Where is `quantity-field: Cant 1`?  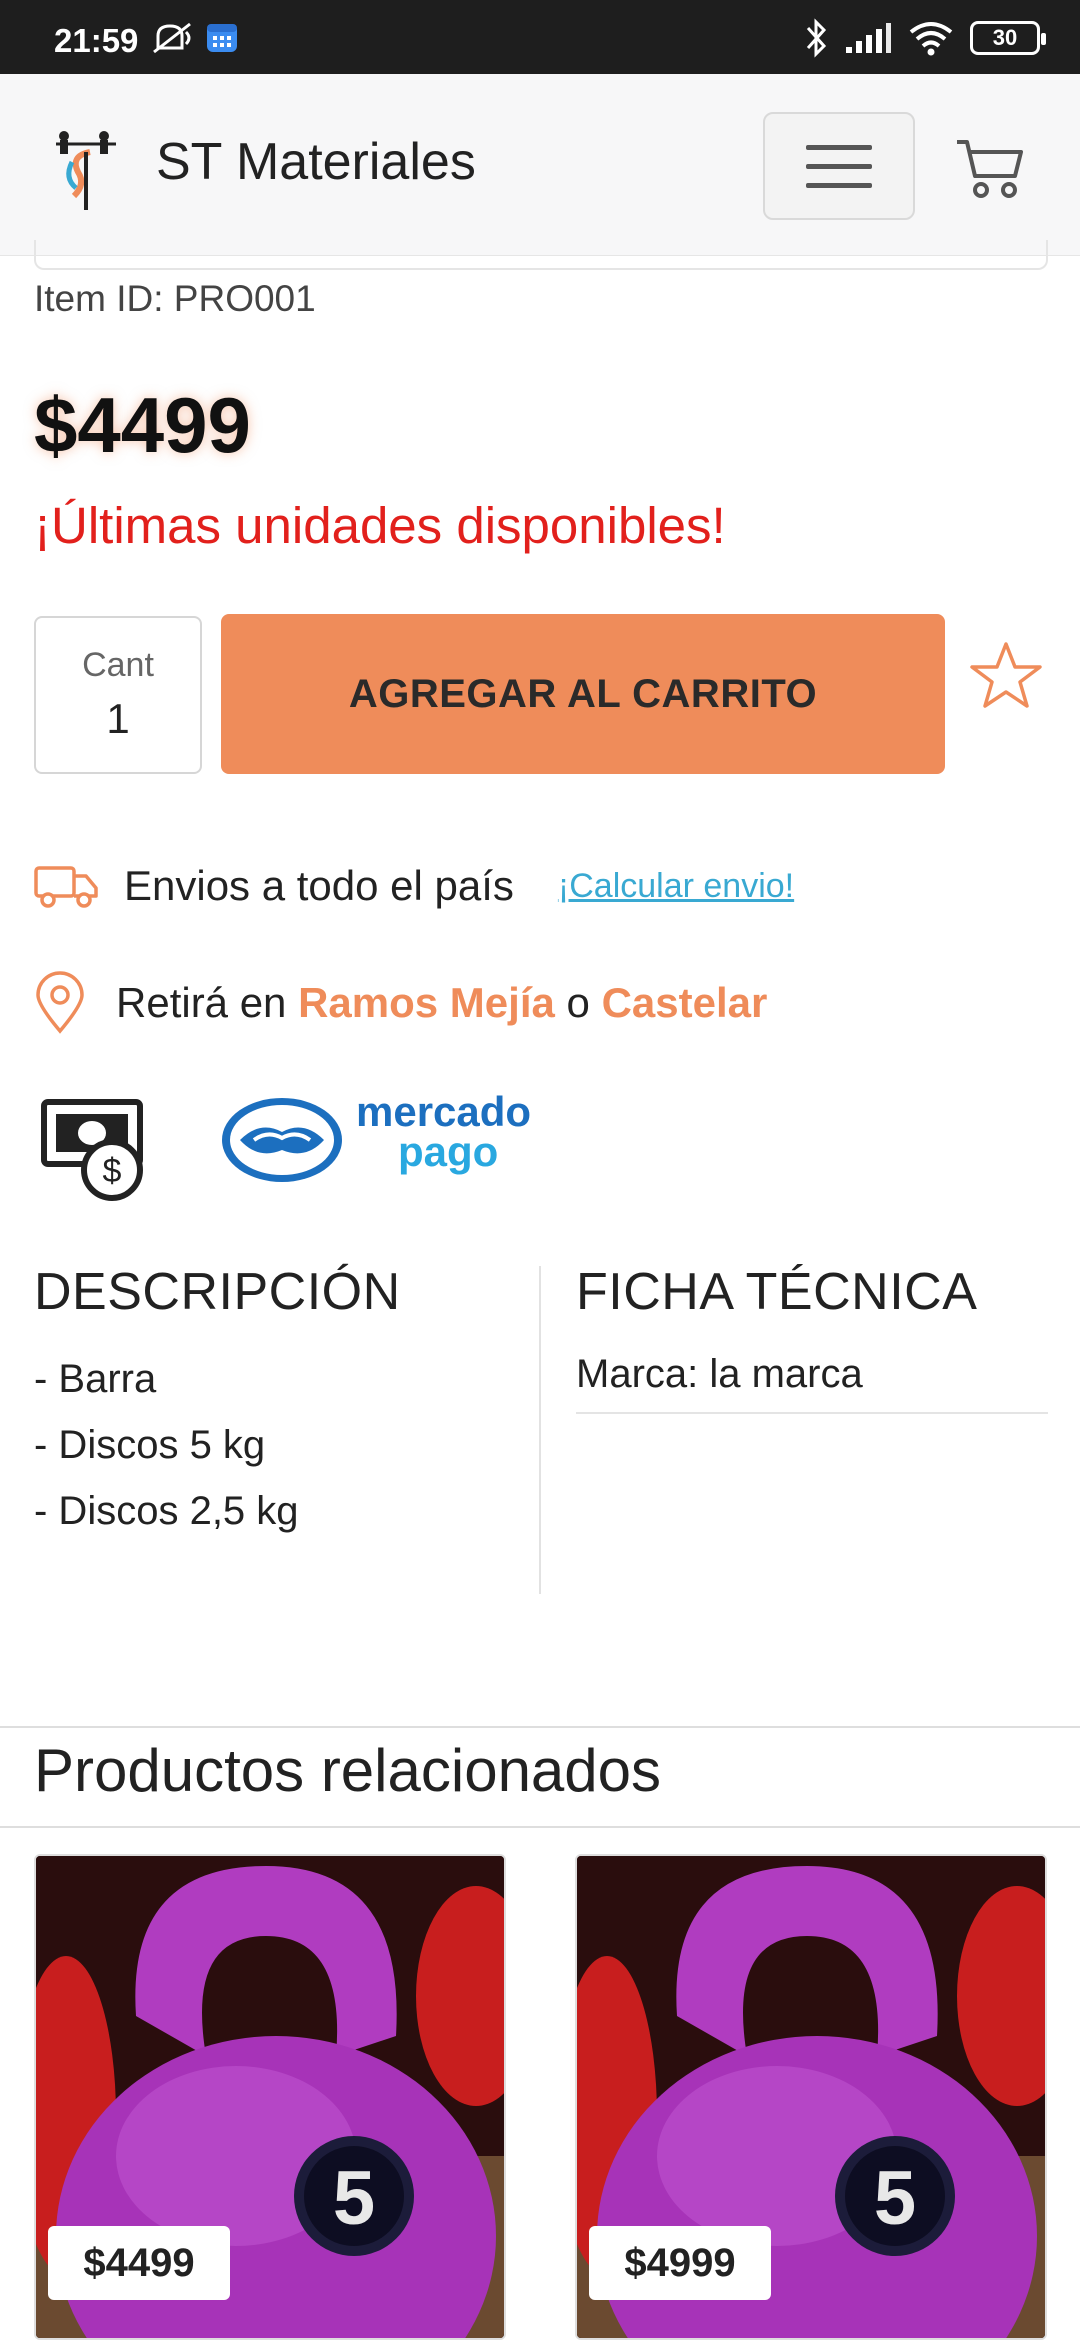 quantity-field: Cant 1 is located at coordinates (118, 695).